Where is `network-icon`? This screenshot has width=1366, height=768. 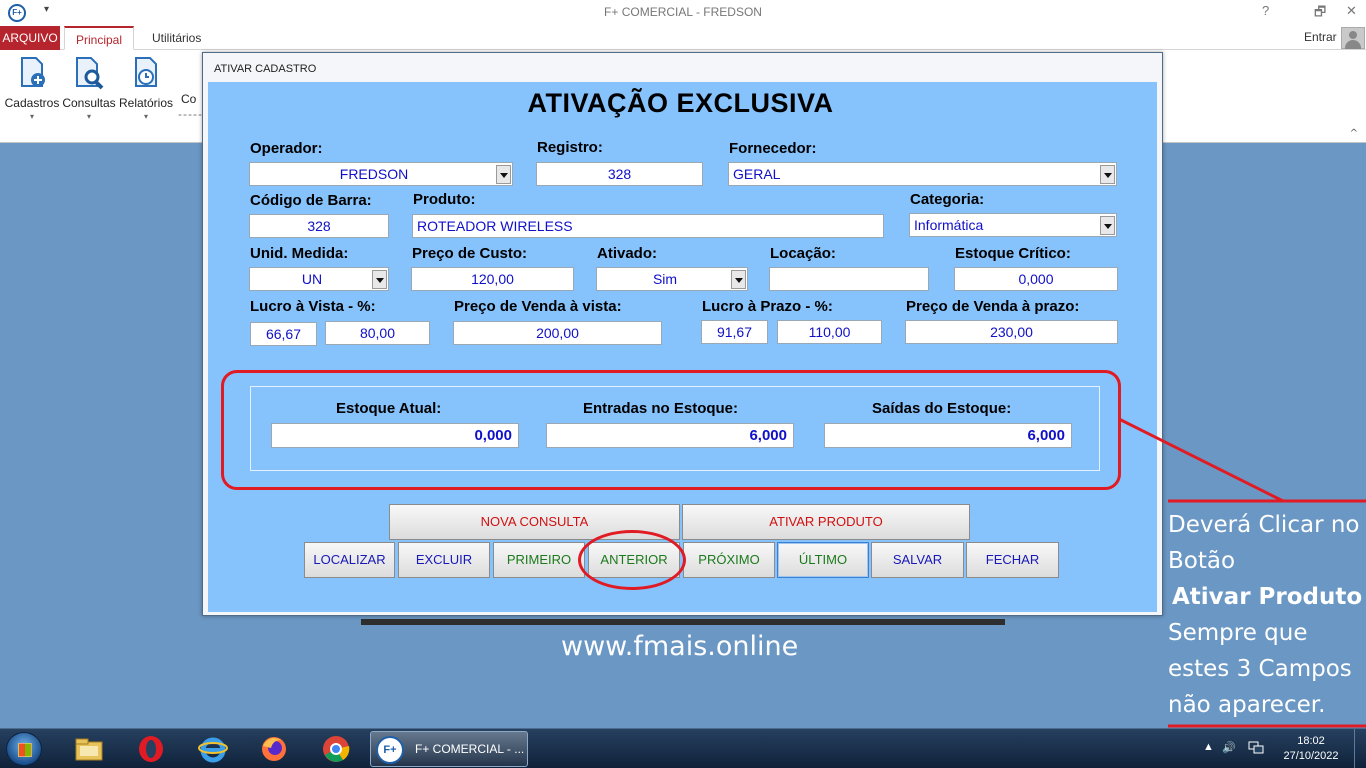
network-icon is located at coordinates (1256, 748).